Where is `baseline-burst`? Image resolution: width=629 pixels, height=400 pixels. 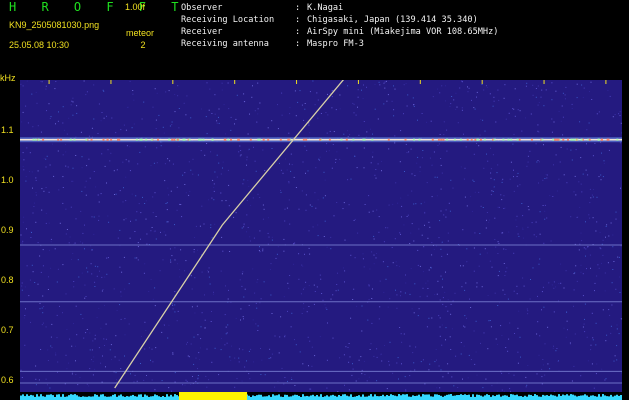
baseline-burst is located at coordinates (213, 396).